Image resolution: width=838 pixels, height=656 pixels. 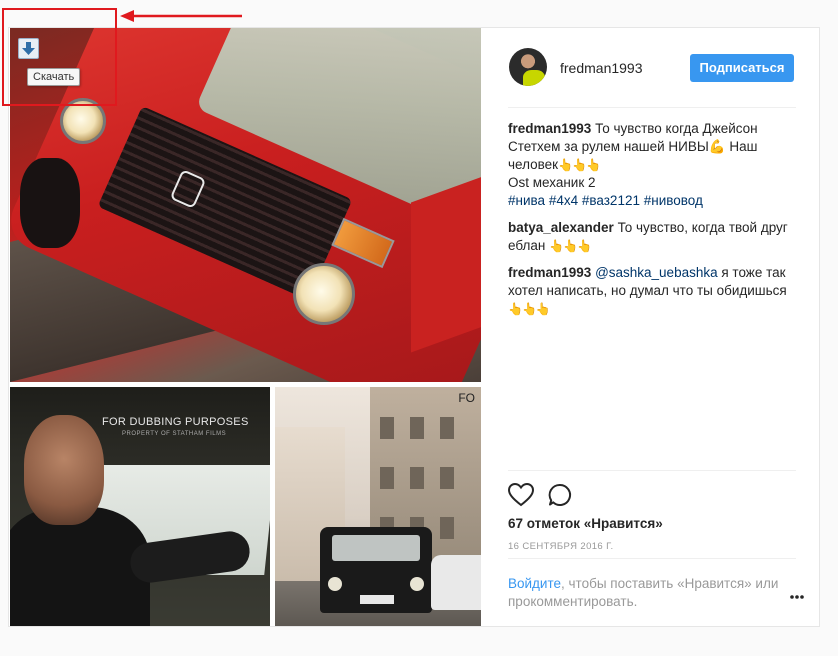 What do you see at coordinates (717, 146) in the screenshot?
I see `flex-emoji: 💪` at bounding box center [717, 146].